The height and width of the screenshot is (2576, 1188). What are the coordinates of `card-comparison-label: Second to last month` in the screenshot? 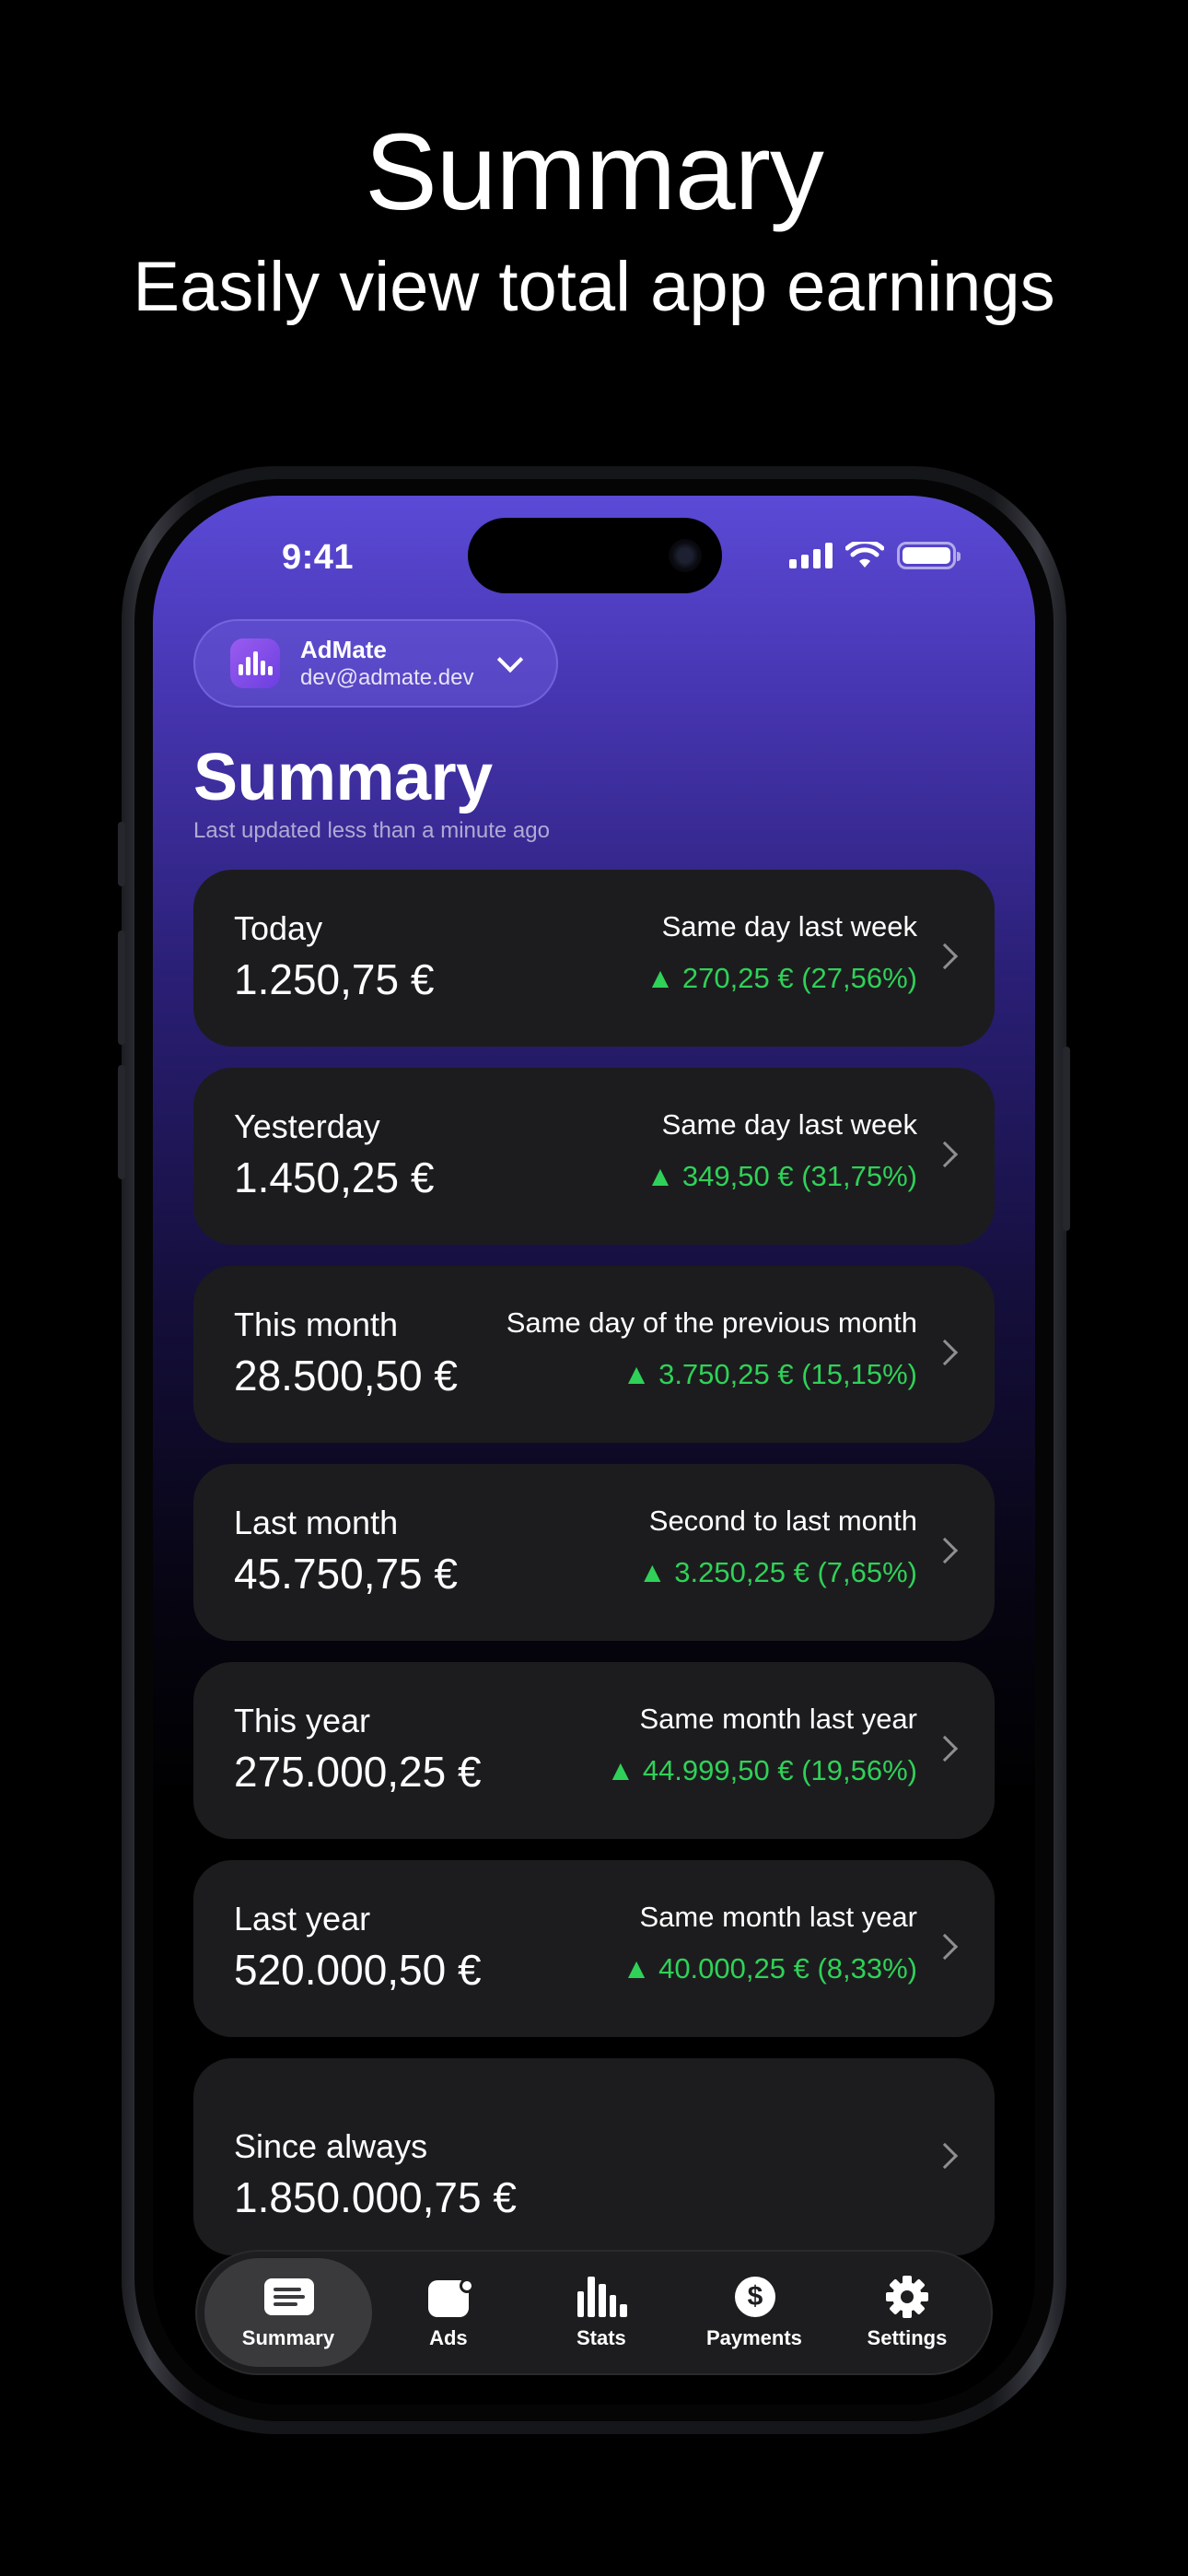 It's located at (782, 1521).